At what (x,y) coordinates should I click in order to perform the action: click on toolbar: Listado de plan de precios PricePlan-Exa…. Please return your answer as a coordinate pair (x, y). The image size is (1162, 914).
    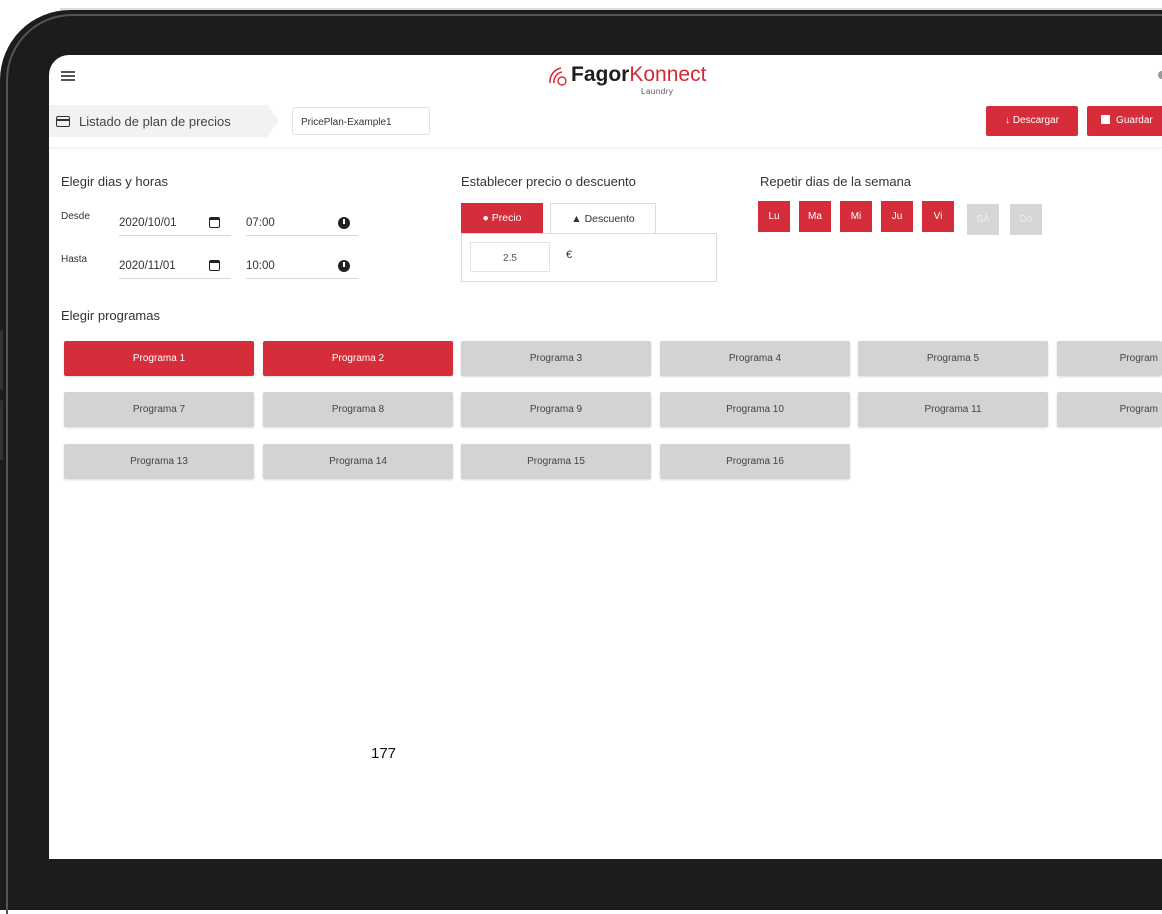
    Looking at the image, I should click on (605, 122).